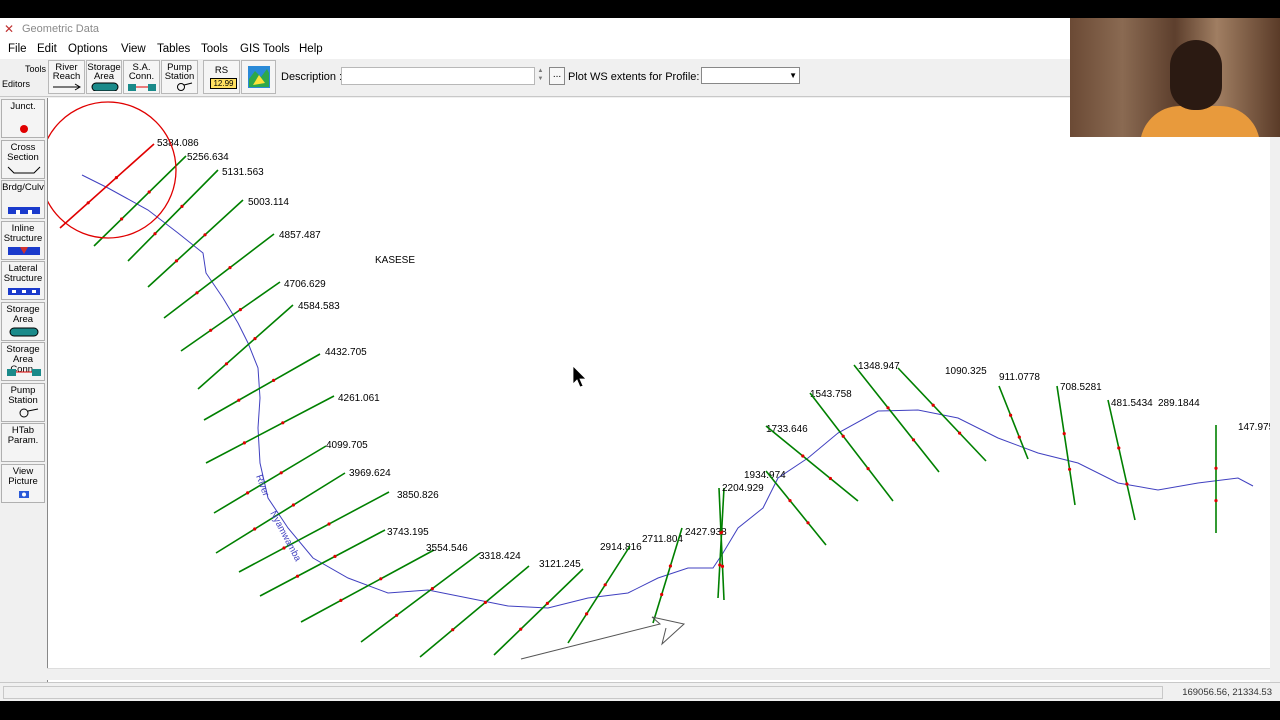  What do you see at coordinates (23, 199) in the screenshot?
I see `bridge-culvert-button: Brdg/Culv` at bounding box center [23, 199].